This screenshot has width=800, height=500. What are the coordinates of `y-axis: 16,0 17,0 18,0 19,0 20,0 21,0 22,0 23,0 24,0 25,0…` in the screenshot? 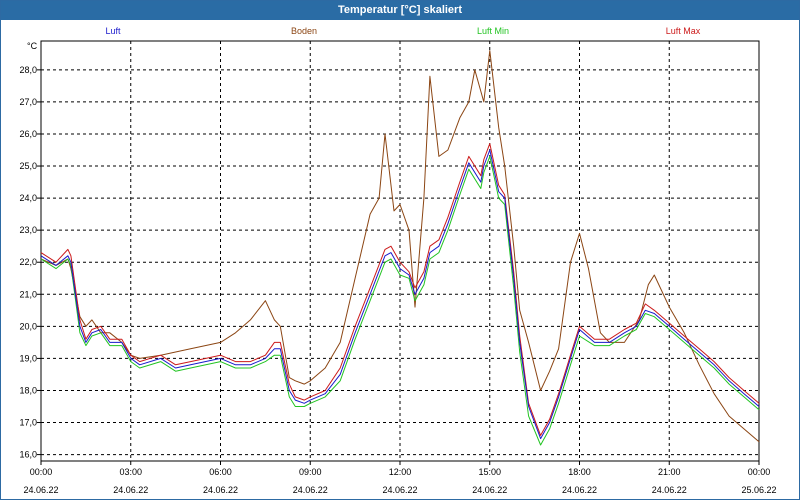 It's located at (30, 262).